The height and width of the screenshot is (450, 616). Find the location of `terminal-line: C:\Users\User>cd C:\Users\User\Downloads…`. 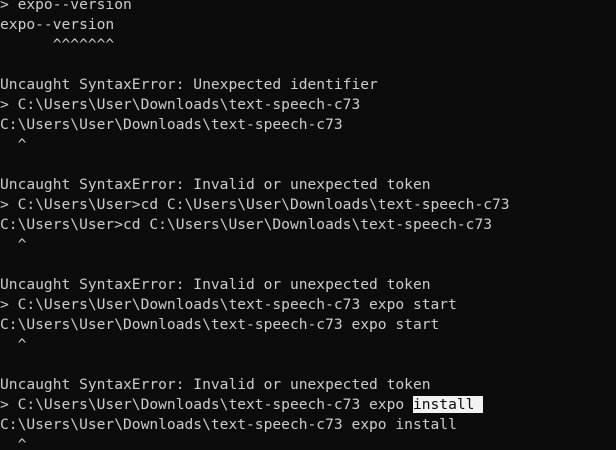

terminal-line: C:\Users\User>cd C:\Users\User\Downloads… is located at coordinates (246, 224).